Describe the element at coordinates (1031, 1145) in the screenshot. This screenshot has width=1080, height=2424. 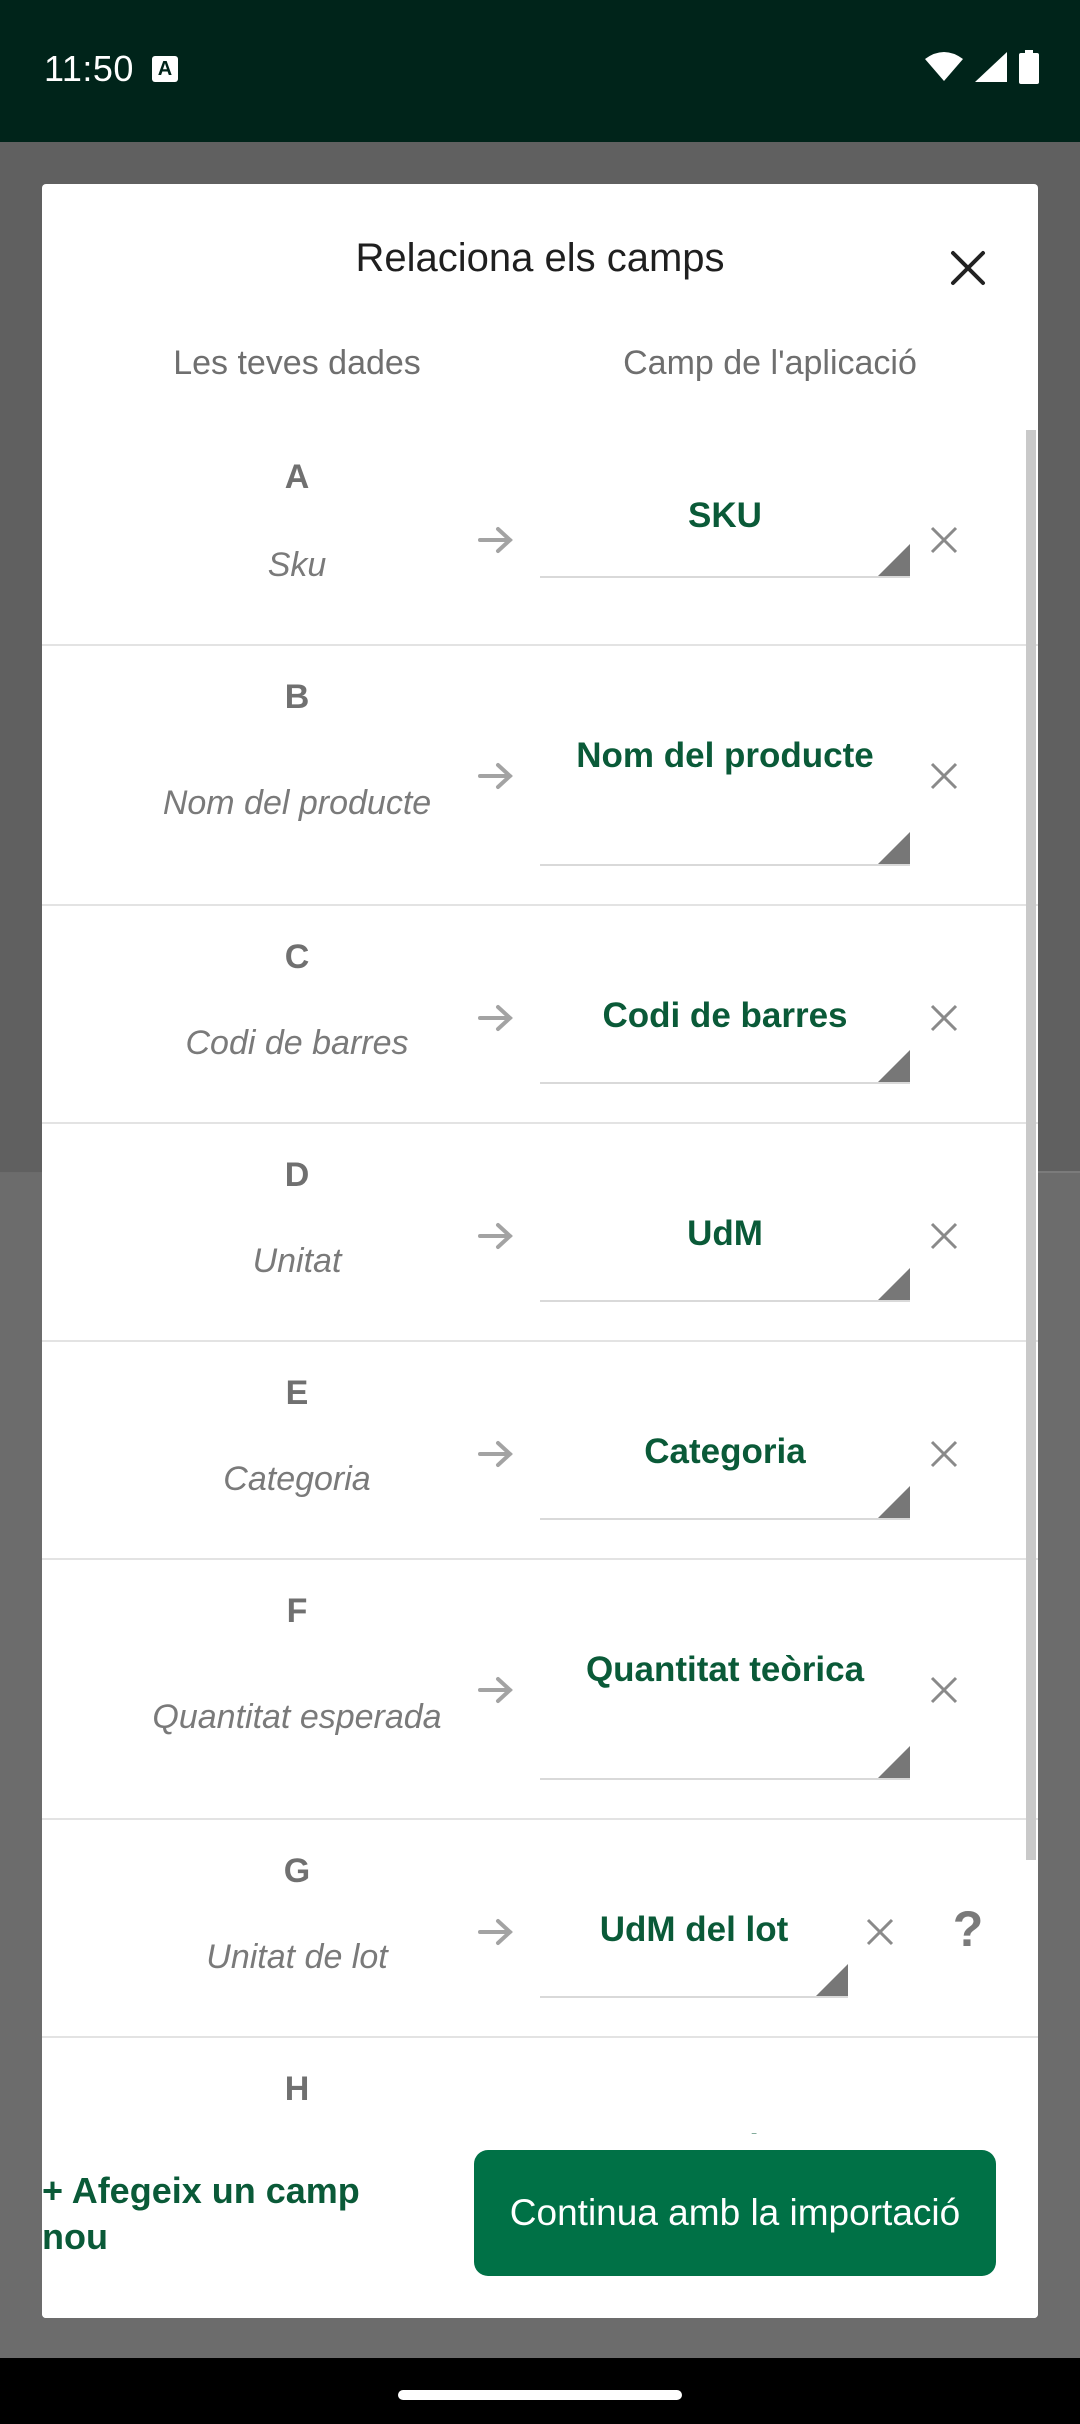
I see `scrollbar` at that location.